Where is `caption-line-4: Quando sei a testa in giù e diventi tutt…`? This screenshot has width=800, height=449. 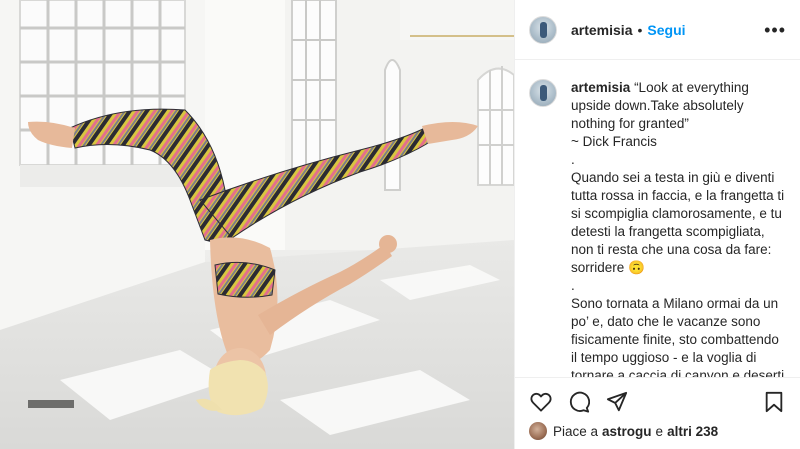
caption-line-4: Quando sei a testa in giù e diventi tutt… is located at coordinates (679, 222).